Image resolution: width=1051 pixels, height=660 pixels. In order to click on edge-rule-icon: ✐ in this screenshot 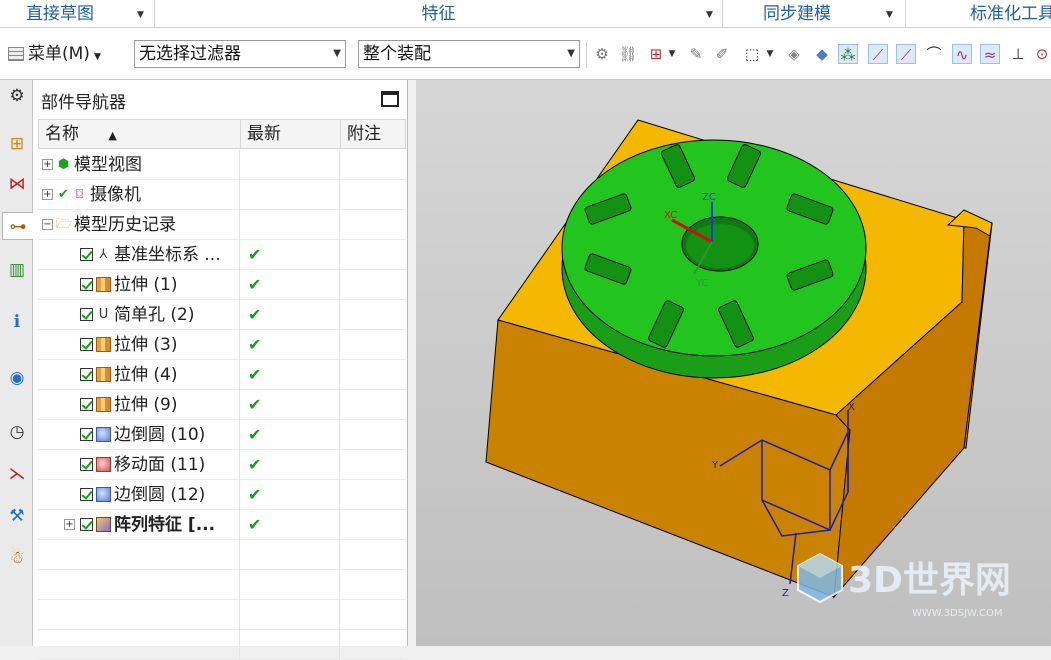, I will do `click(722, 54)`.